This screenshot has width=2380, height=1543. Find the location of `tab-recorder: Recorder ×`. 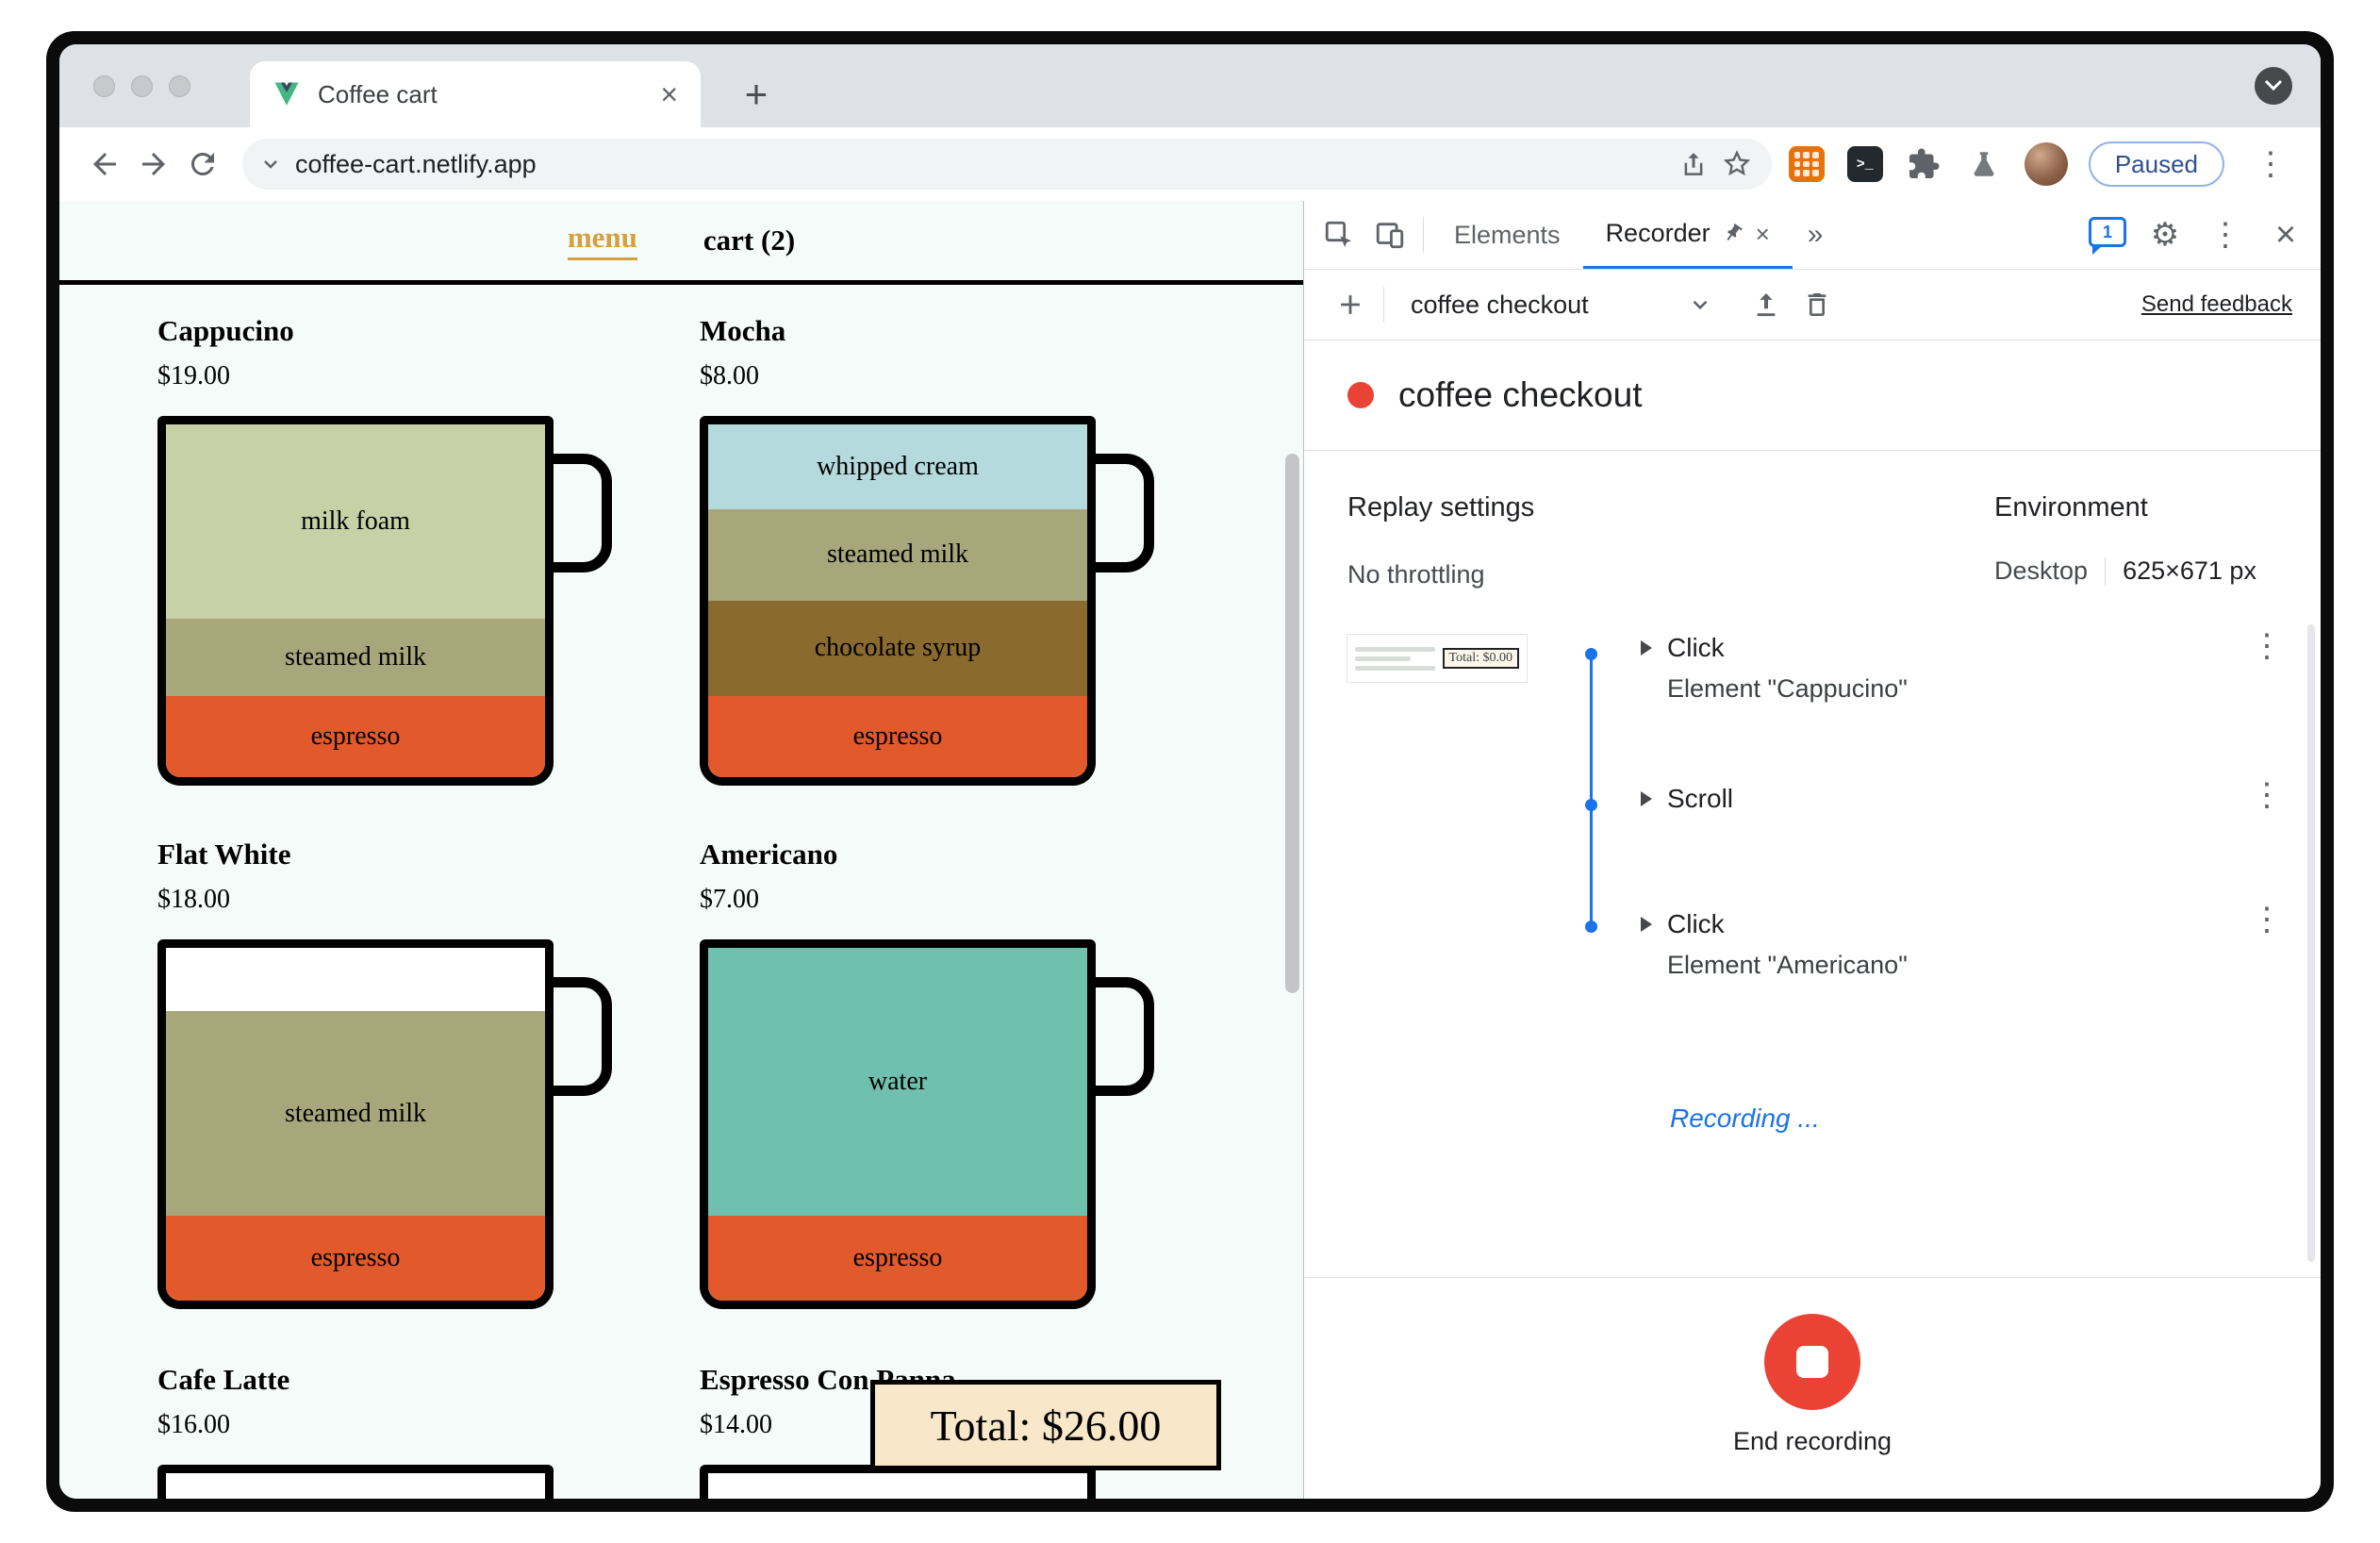

tab-recorder: Recorder × is located at coordinates (1687, 235).